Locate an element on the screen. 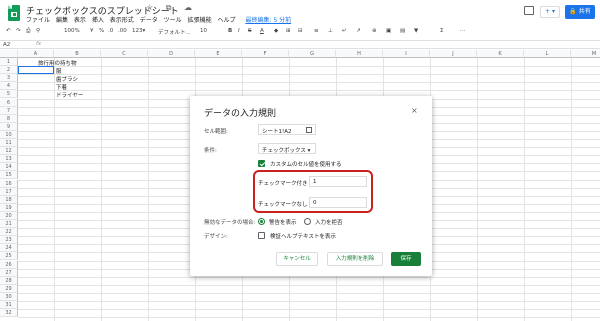  bold-icon: B is located at coordinates (230, 31).